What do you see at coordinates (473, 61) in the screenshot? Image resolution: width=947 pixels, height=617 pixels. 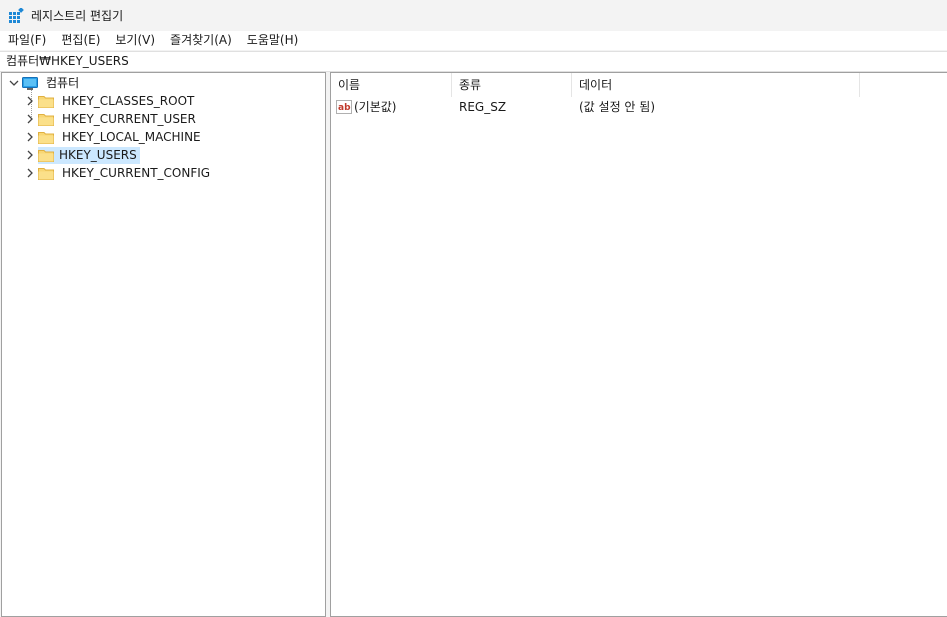 I see `address-bar: 컴퓨터₩HKEY_USERS` at bounding box center [473, 61].